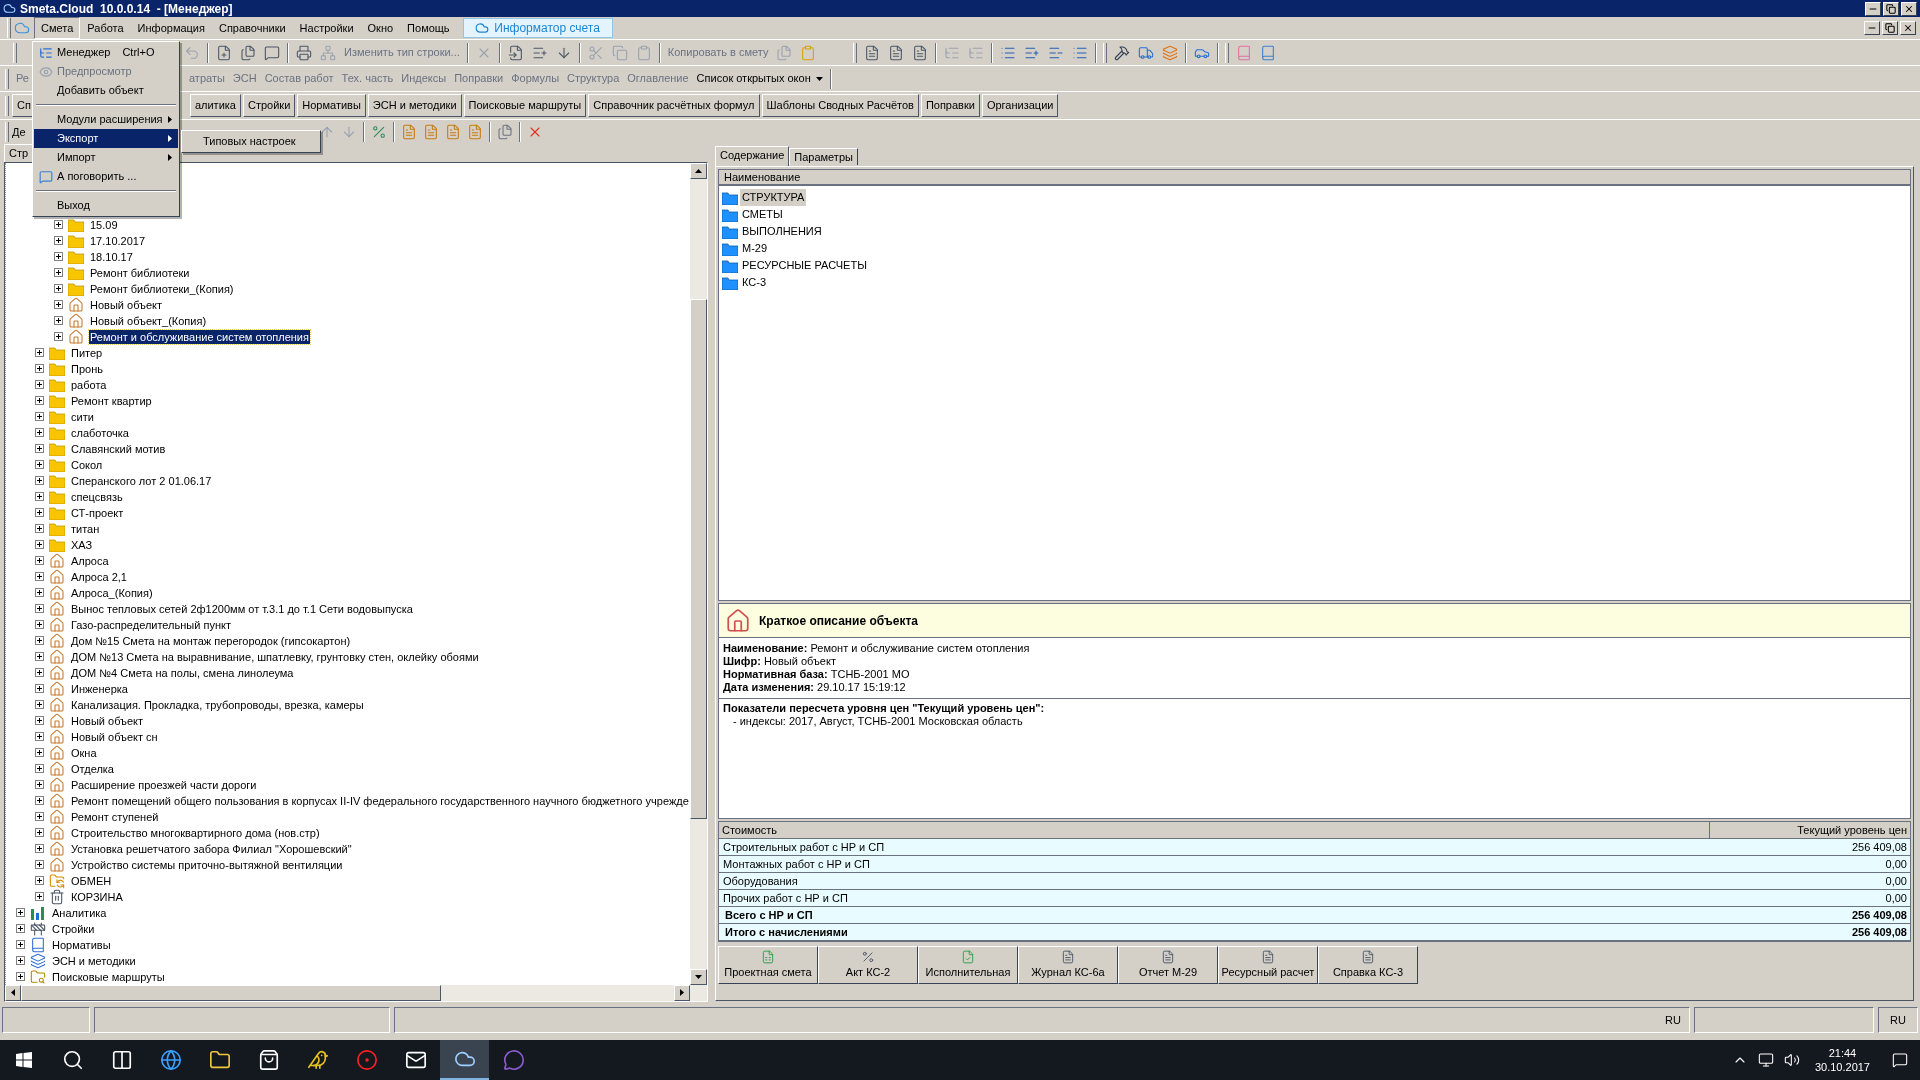 This screenshot has height=1080, width=1920. What do you see at coordinates (251, 141) in the screenshot?
I see `menu-item: Типовых настроек` at bounding box center [251, 141].